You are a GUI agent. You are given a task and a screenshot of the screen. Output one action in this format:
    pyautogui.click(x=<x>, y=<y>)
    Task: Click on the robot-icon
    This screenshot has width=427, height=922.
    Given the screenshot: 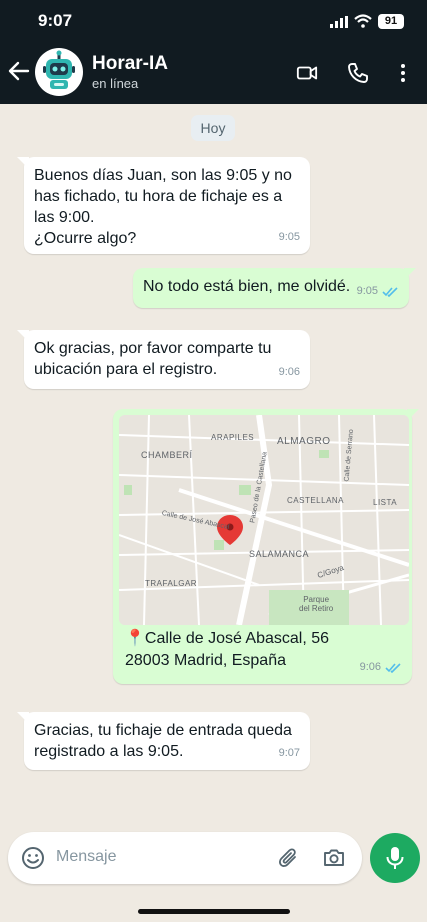 What is the action you would take?
    pyautogui.click(x=59, y=69)
    